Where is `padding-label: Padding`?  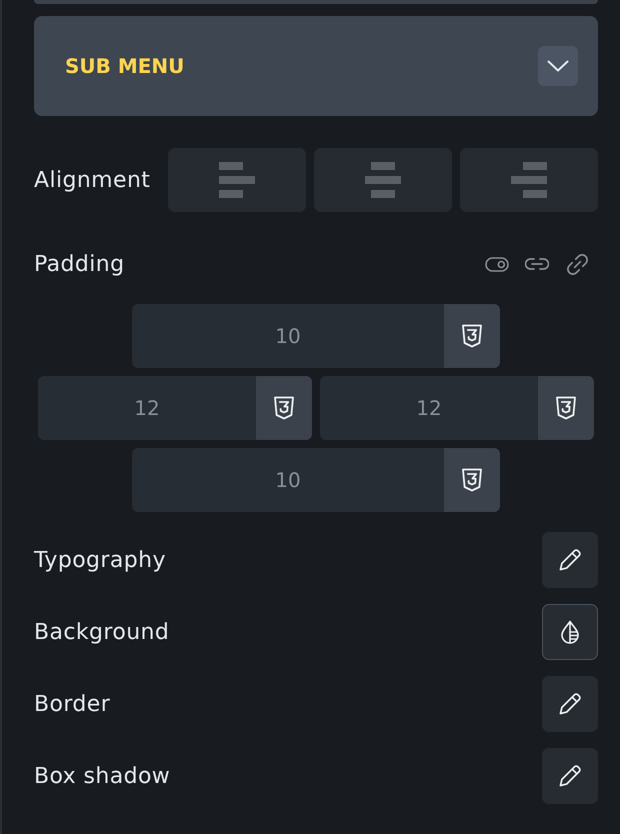
padding-label: Padding is located at coordinates (79, 264).